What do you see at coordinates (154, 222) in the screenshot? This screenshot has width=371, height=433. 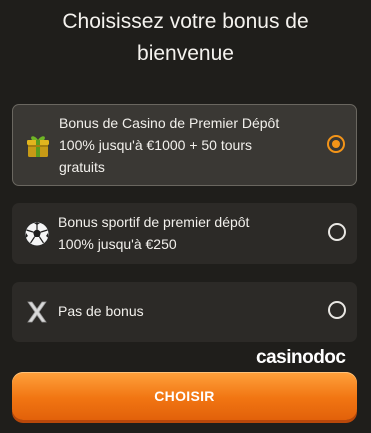 I see `bonus-option-sports-line-1: Bonus sportif de premier dépôt` at bounding box center [154, 222].